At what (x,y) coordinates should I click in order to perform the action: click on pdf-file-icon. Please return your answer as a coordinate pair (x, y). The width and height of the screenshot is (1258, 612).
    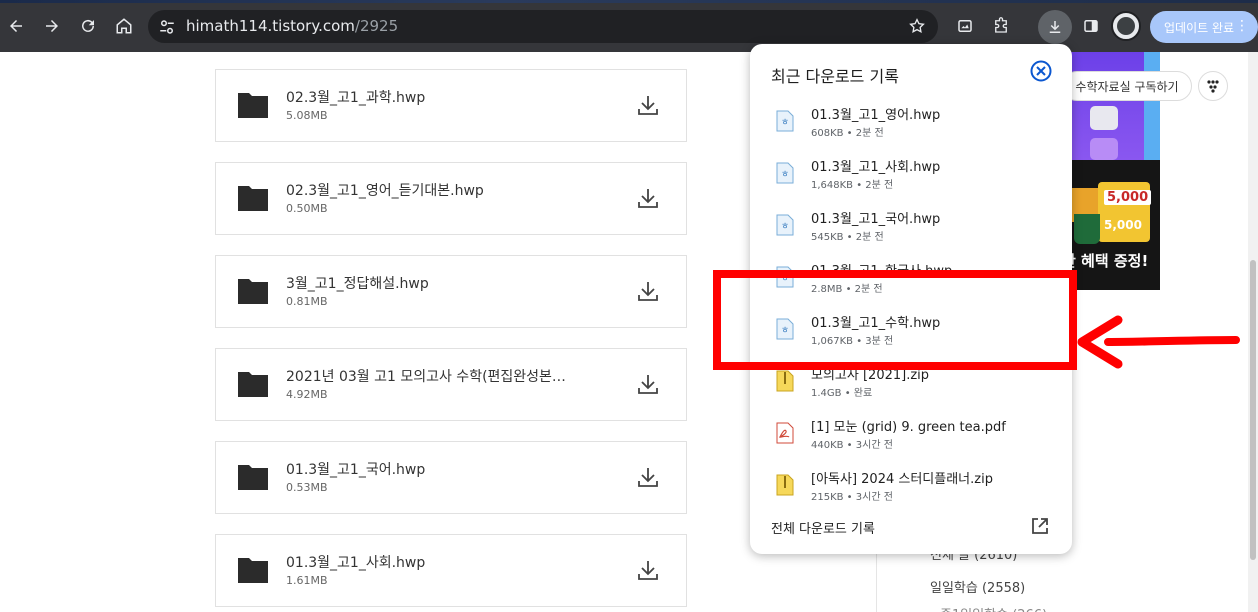
    Looking at the image, I should click on (785, 433).